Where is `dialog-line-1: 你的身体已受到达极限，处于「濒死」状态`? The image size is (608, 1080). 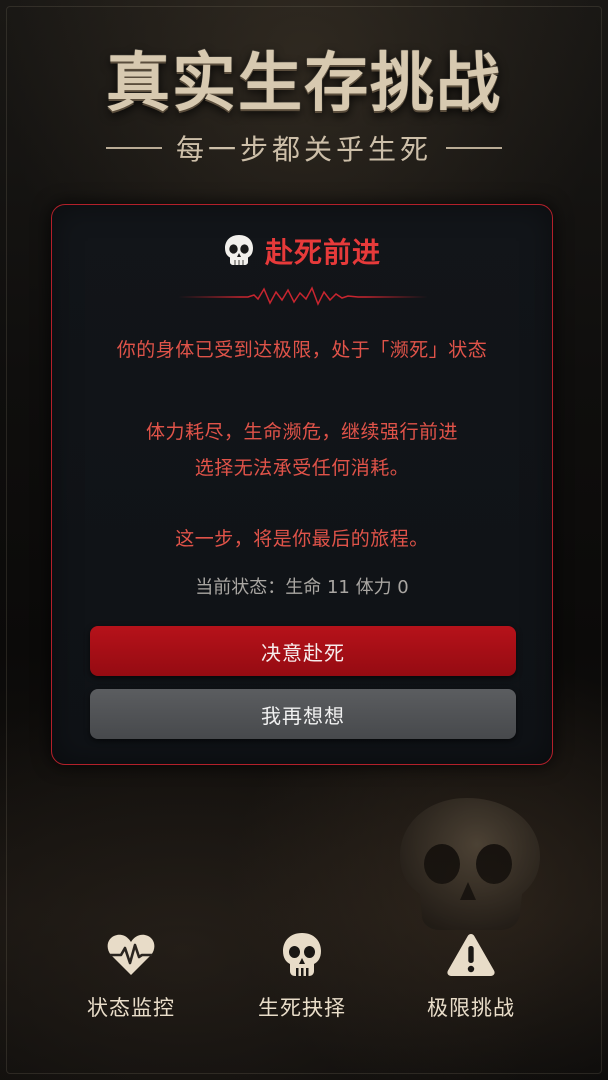 dialog-line-1: 你的身体已受到达极限，处于「濒死」状态 is located at coordinates (302, 350).